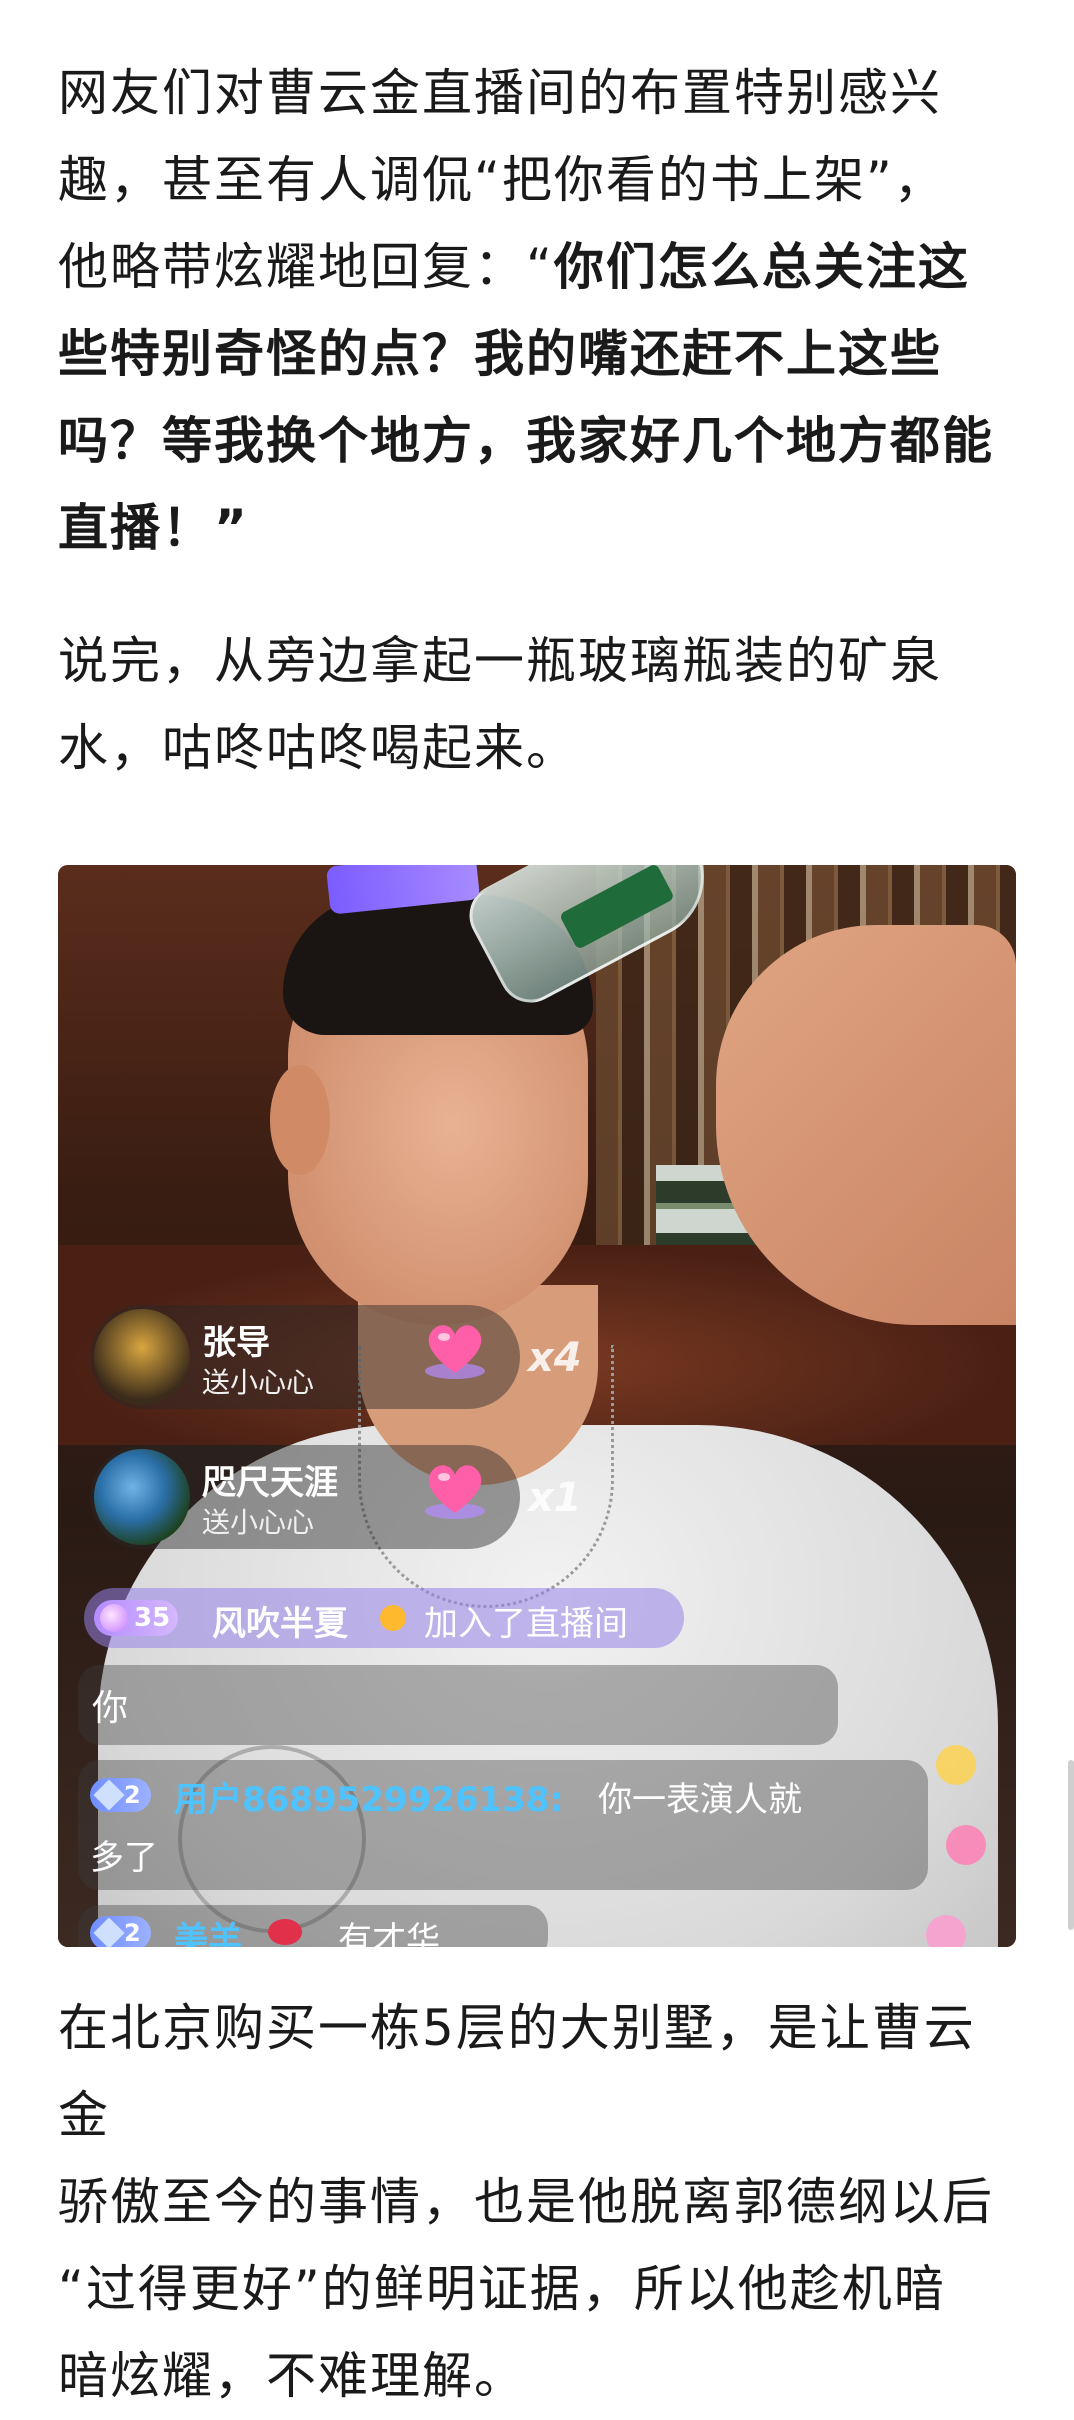  I want to click on paragraph-1-line-3: 他略带炫耀地回复：“你们怎么总关注这, so click(538, 267).